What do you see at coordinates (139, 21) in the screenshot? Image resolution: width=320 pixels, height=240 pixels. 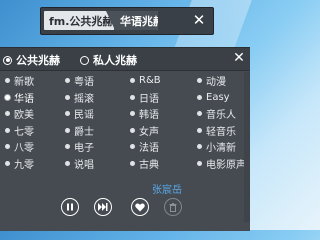 I see `current-channel-label: 华语兆赫` at bounding box center [139, 21].